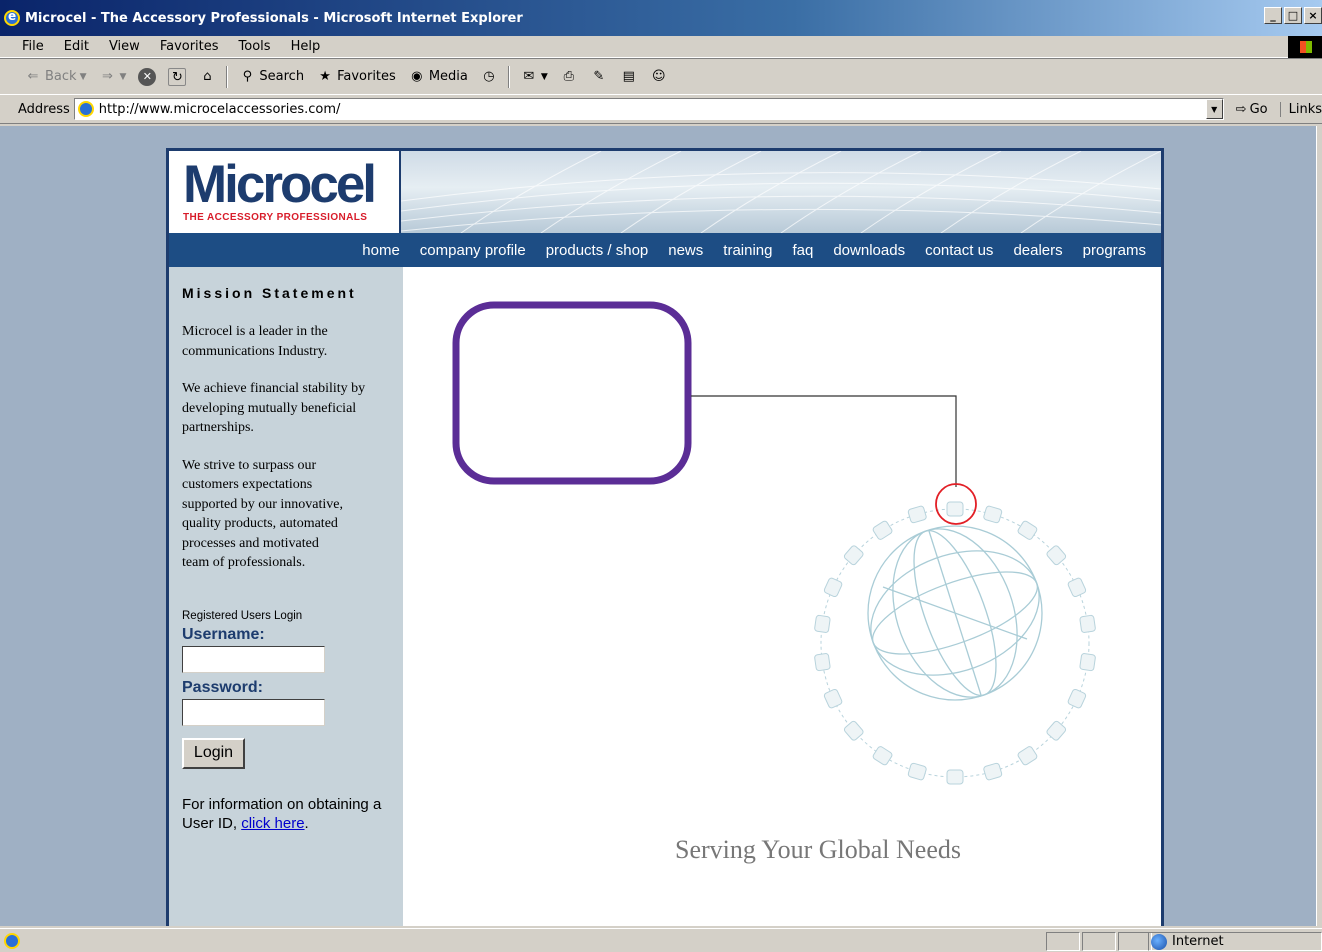 Image resolution: width=1322 pixels, height=952 pixels. I want to click on connector-line, so click(824, 441).